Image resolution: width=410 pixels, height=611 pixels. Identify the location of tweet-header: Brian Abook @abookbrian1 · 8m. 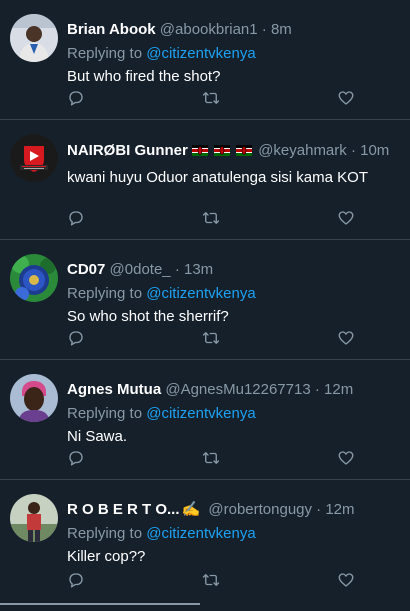
(235, 30).